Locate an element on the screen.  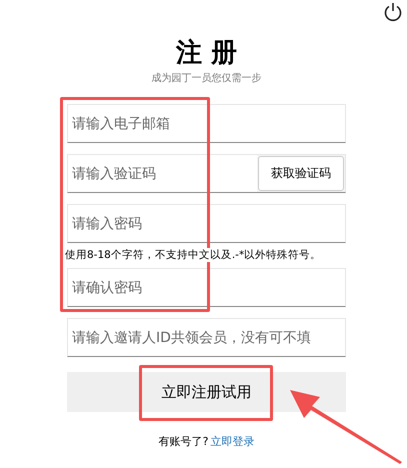
page-title: 注 册 is located at coordinates (206, 53).